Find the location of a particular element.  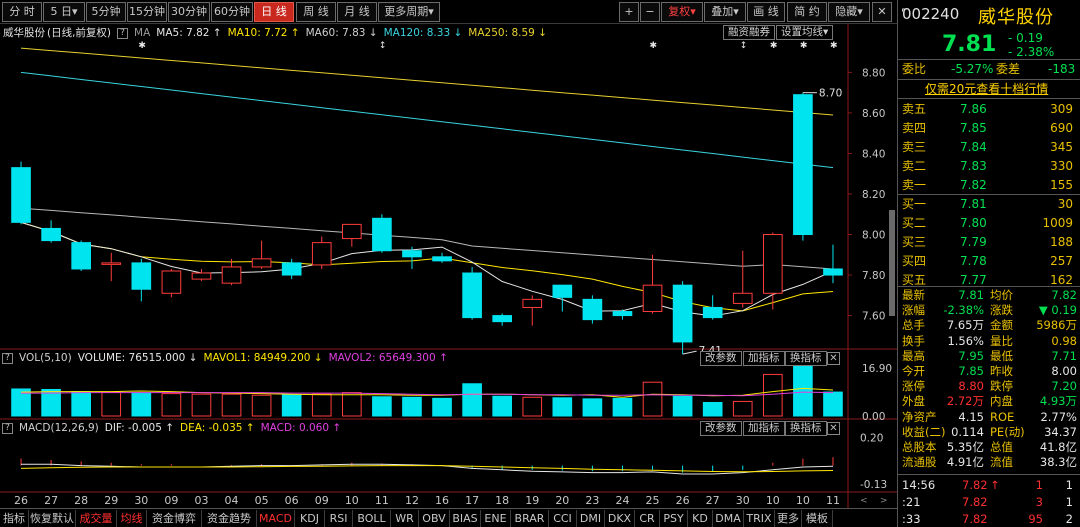

stat-label: 今开 is located at coordinates (913, 371).